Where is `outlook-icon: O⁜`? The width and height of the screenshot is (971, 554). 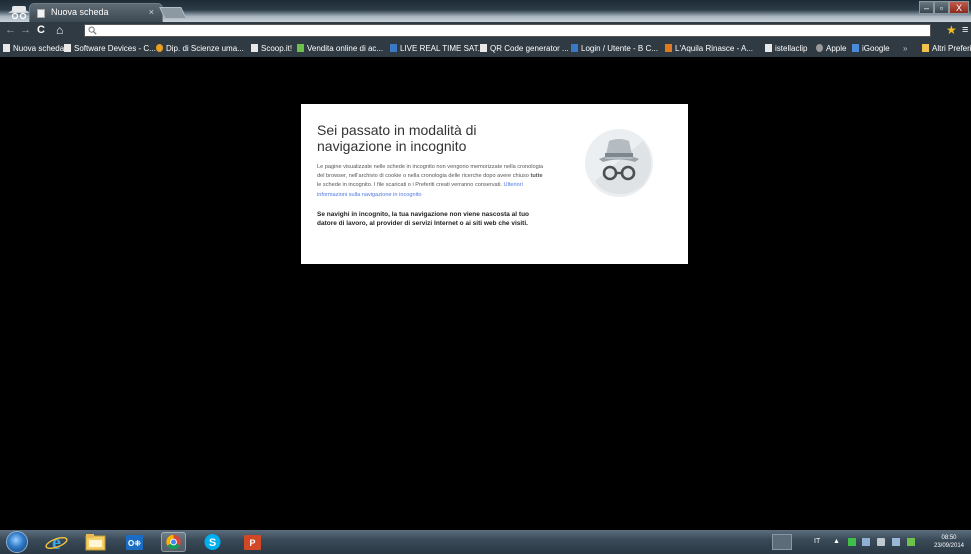 outlook-icon: O⁜ is located at coordinates (134, 542).